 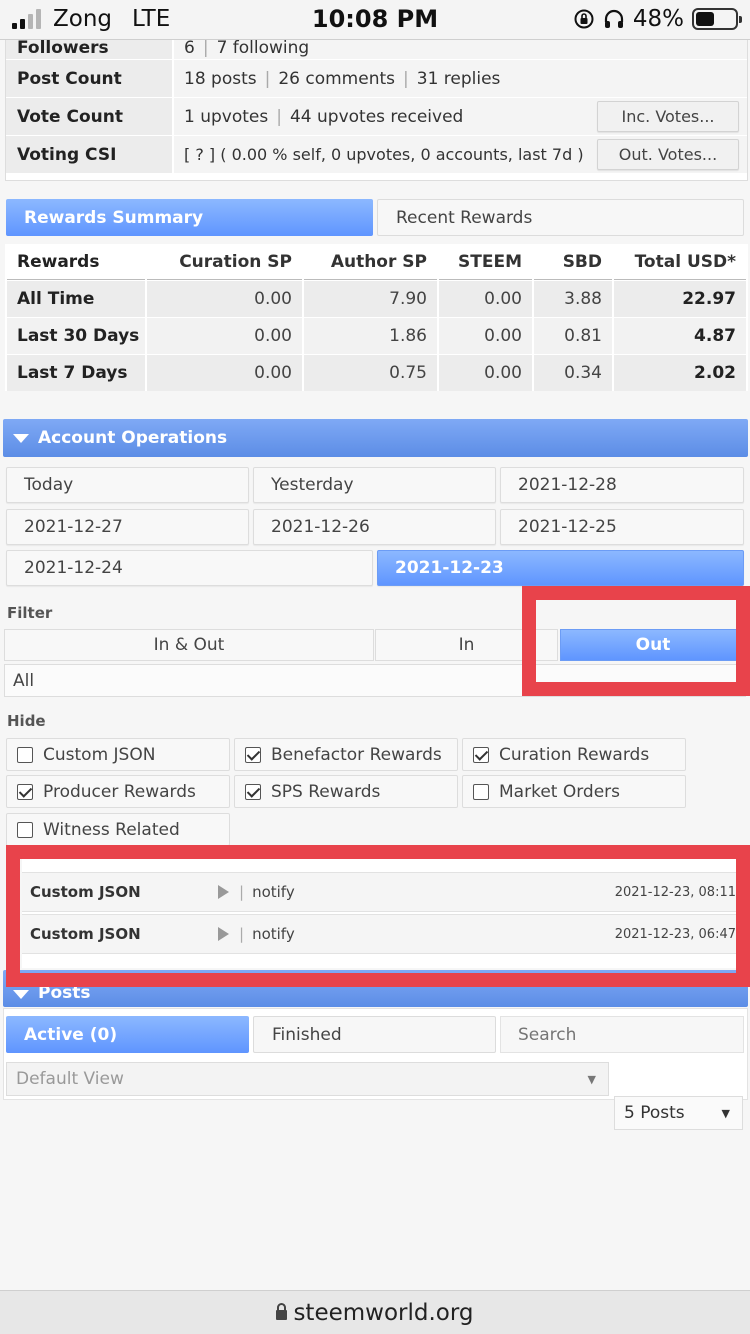 I want to click on dropdown-arrow-icon: ▼, so click(x=725, y=1113).